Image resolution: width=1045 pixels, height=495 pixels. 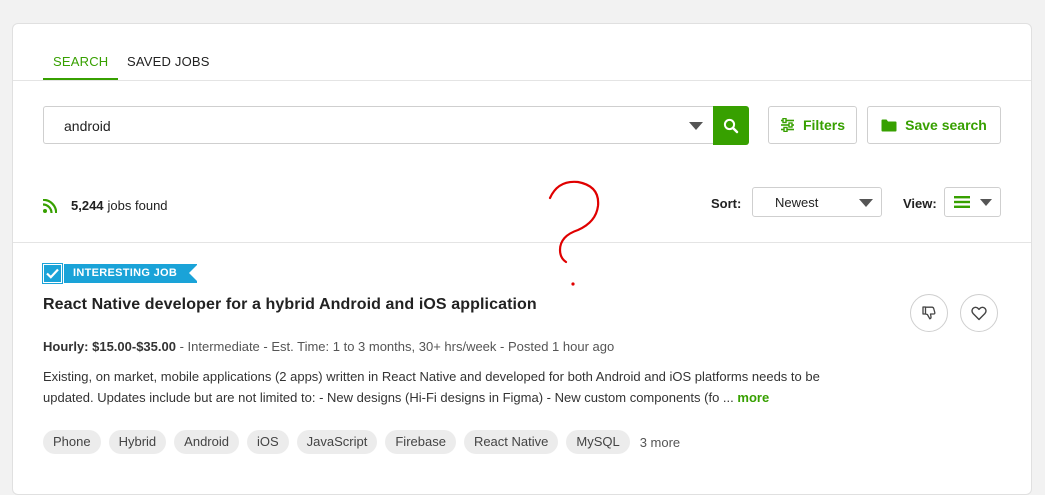 What do you see at coordinates (81, 67) in the screenshot?
I see `tab-search: SEARCH` at bounding box center [81, 67].